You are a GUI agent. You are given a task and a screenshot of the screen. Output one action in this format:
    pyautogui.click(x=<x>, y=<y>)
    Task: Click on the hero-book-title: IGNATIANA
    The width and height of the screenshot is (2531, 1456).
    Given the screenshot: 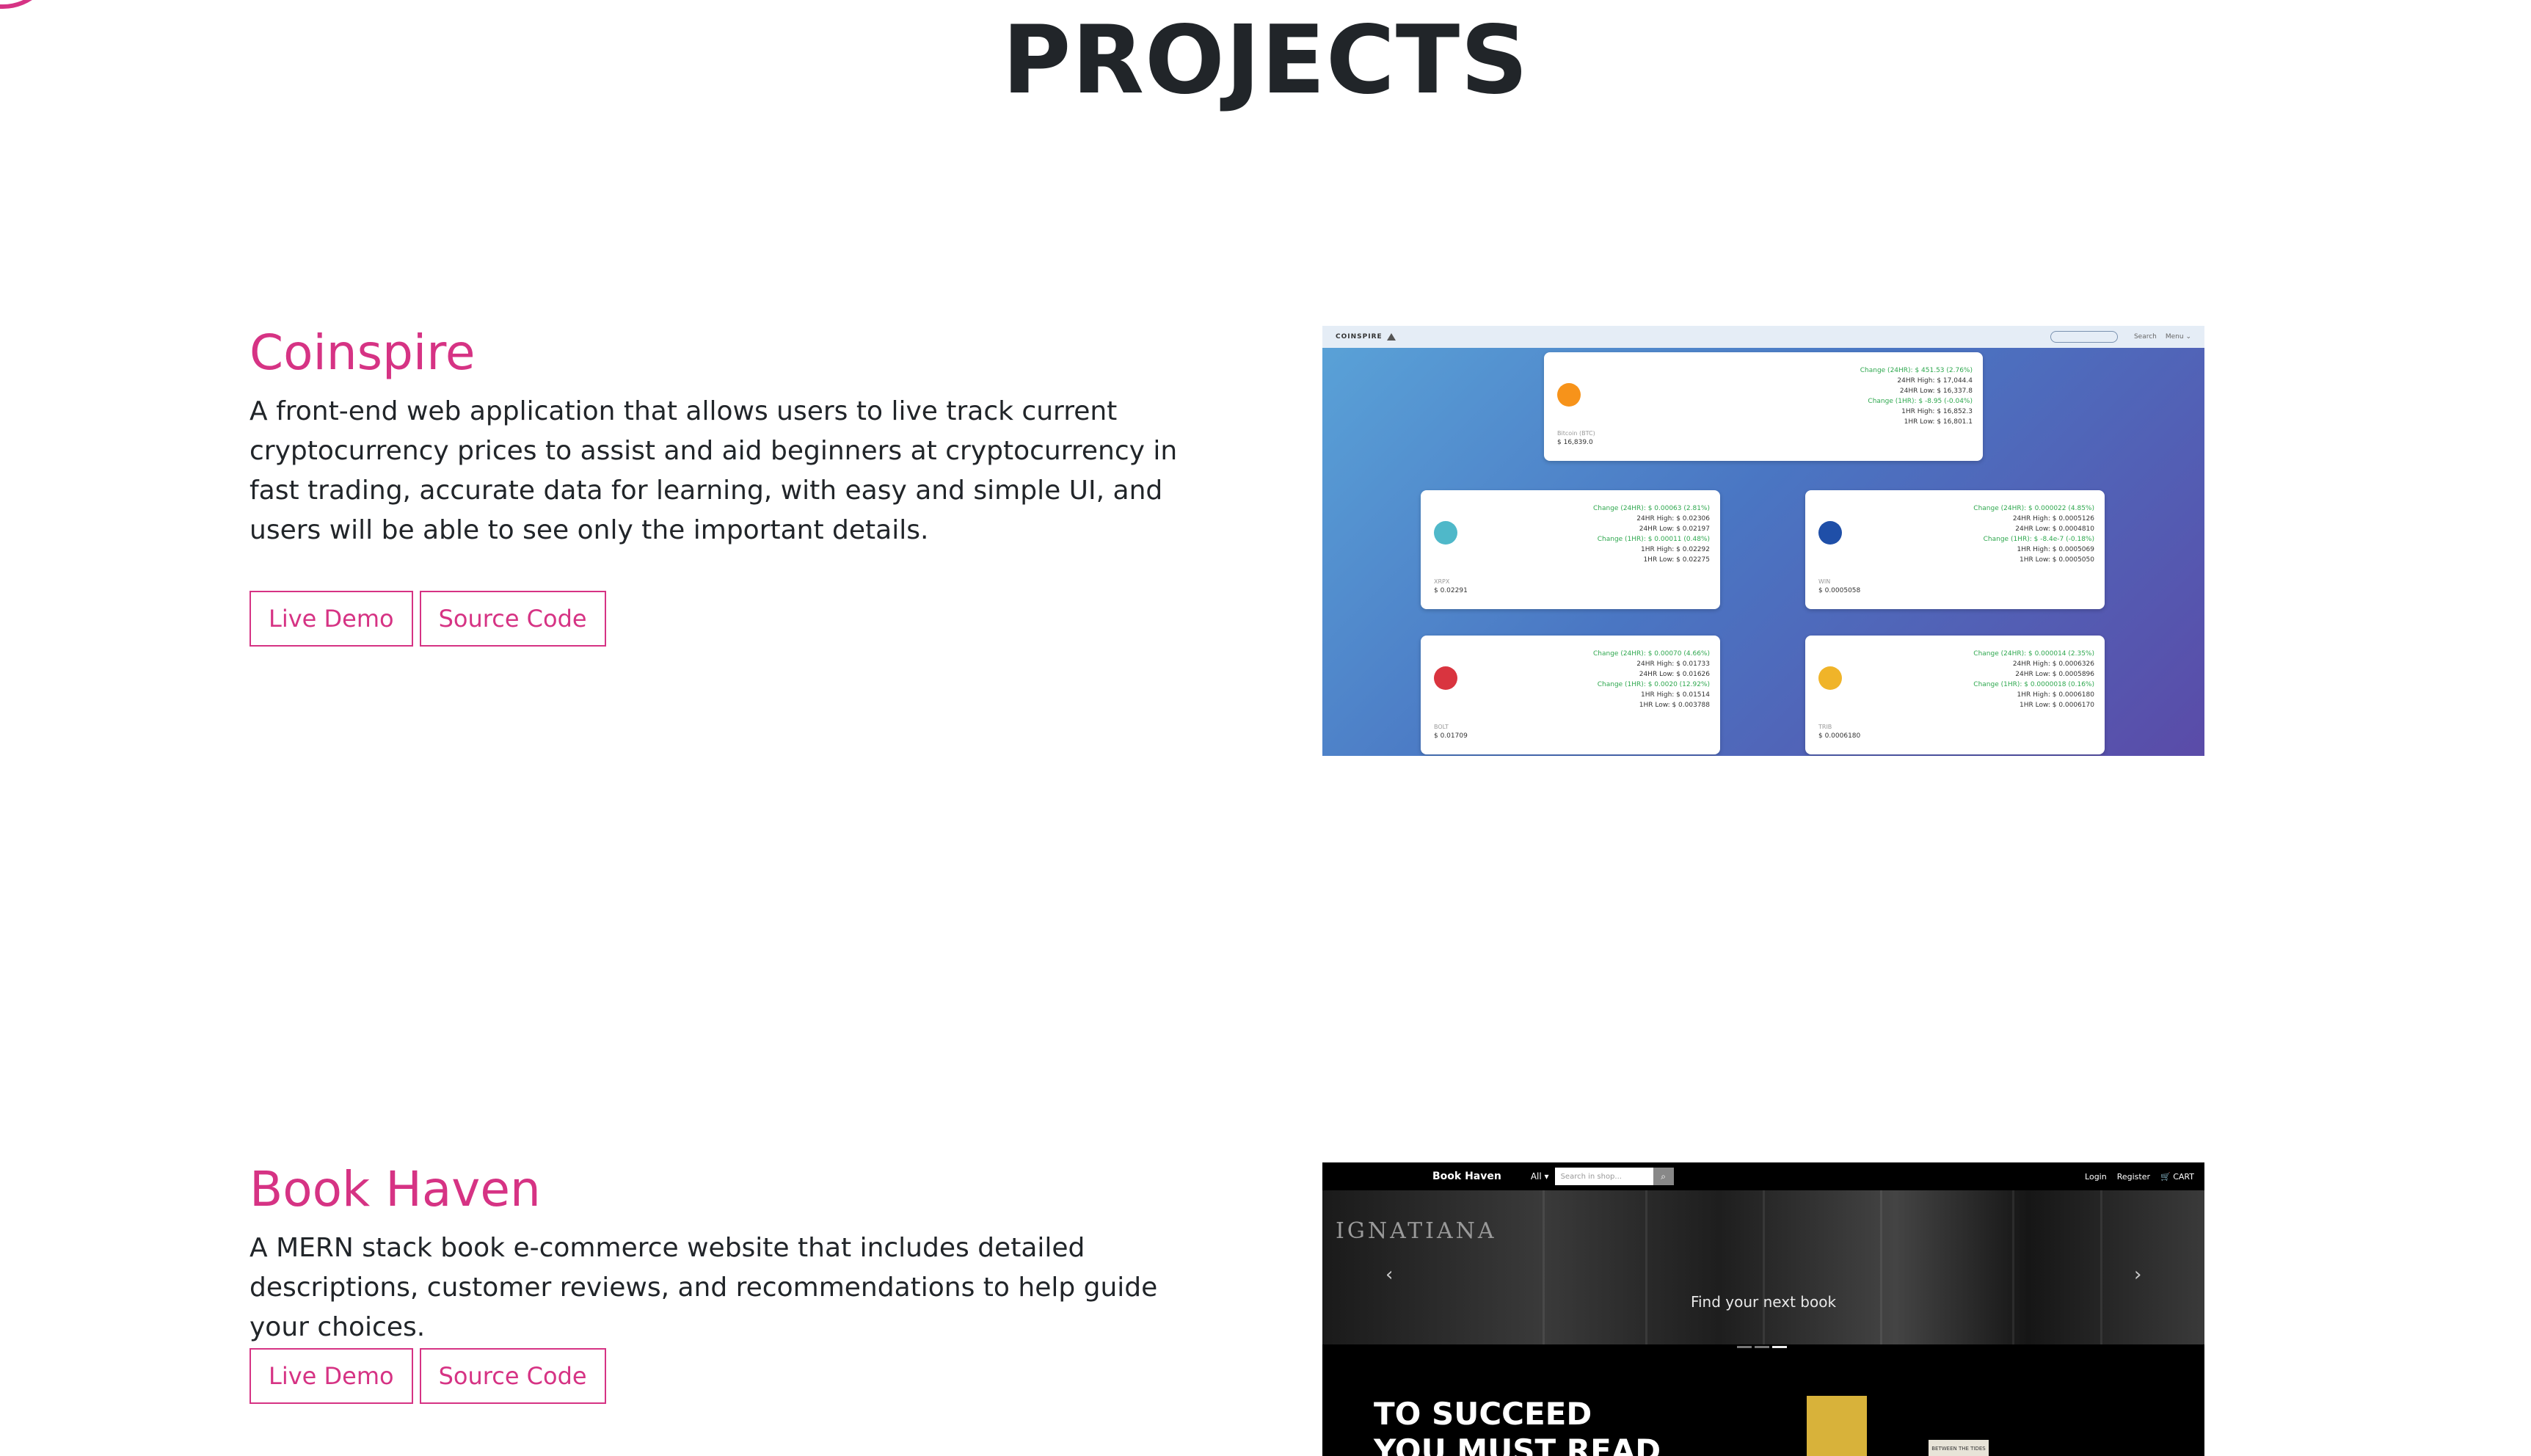 What is the action you would take?
    pyautogui.click(x=1416, y=1231)
    